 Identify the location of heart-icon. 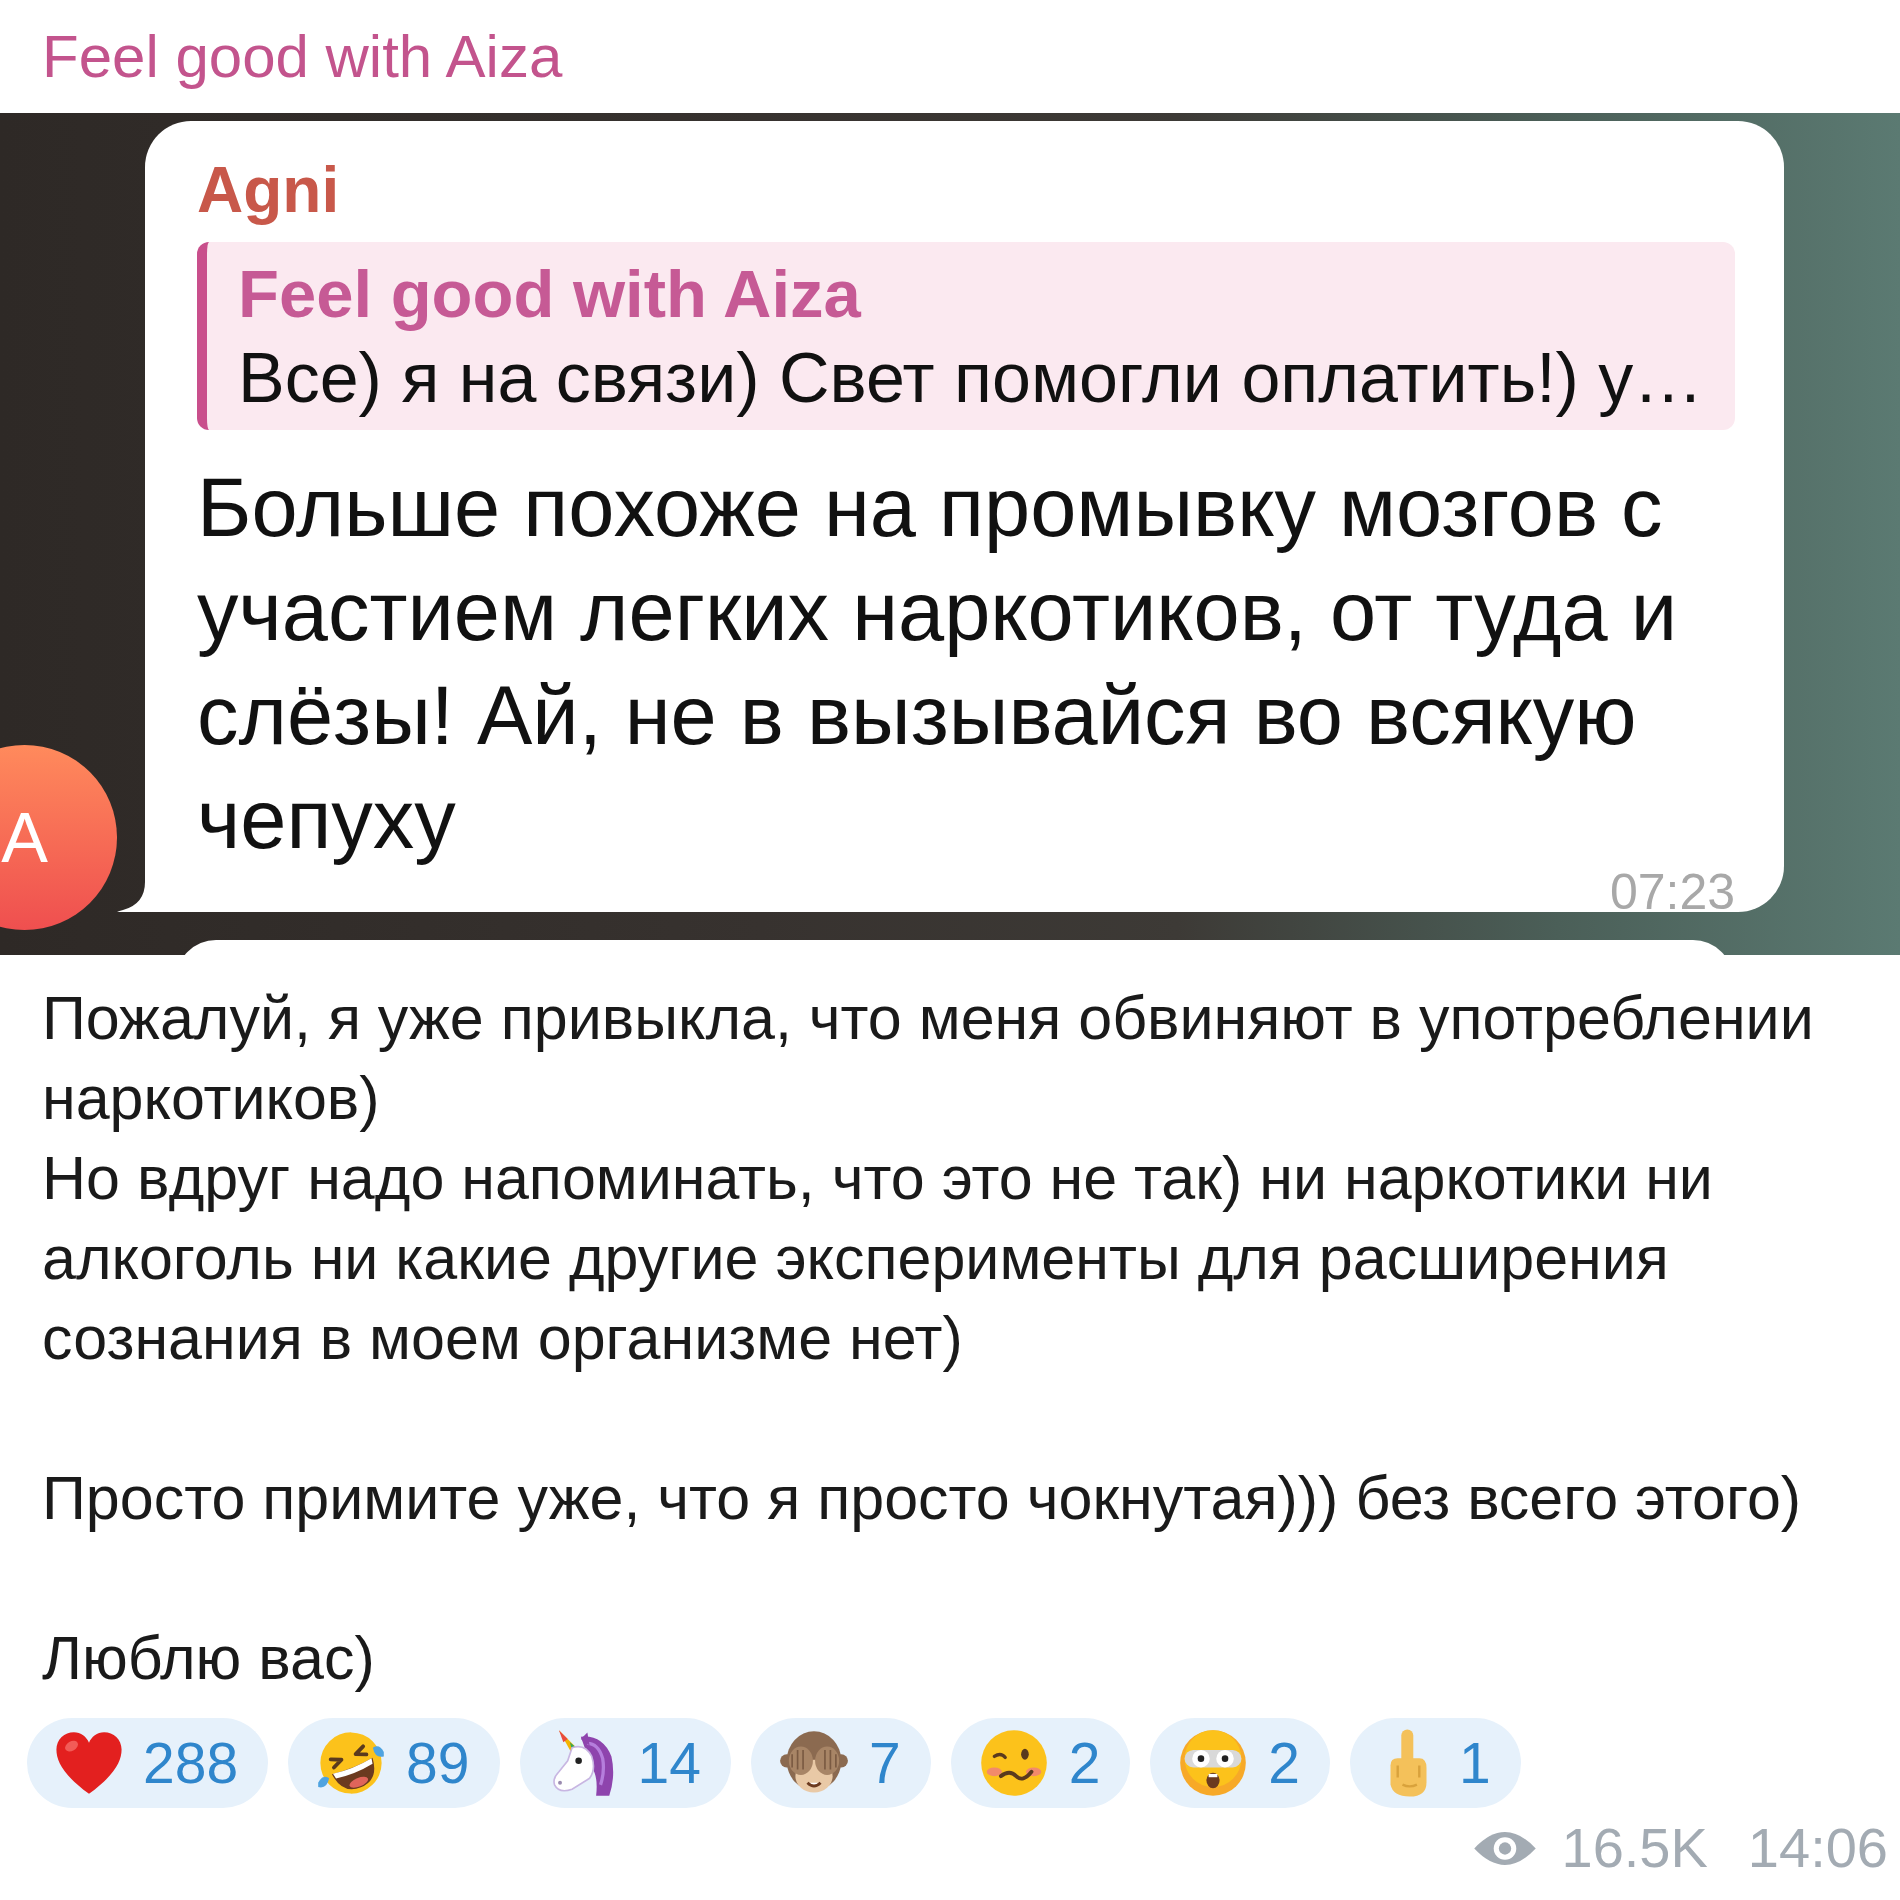
(89, 1763).